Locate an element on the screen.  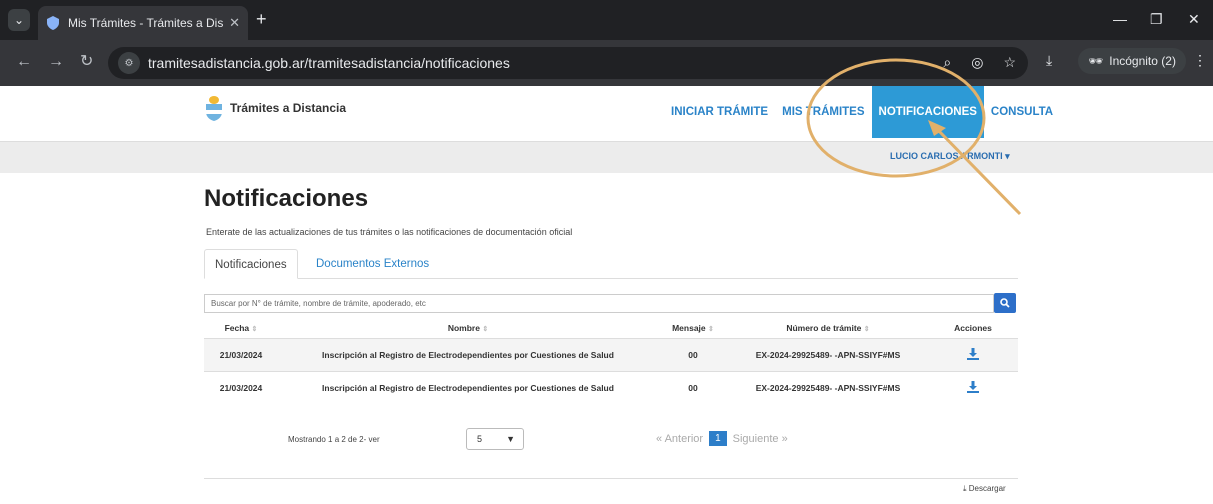
favicon-icon is located at coordinates (53, 23).